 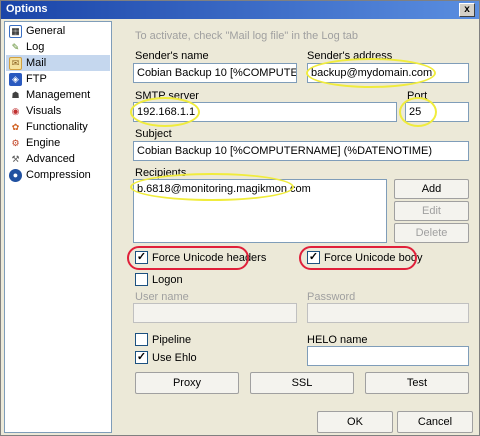 What do you see at coordinates (15, 158) in the screenshot?
I see `advanced-icon: ⚒` at bounding box center [15, 158].